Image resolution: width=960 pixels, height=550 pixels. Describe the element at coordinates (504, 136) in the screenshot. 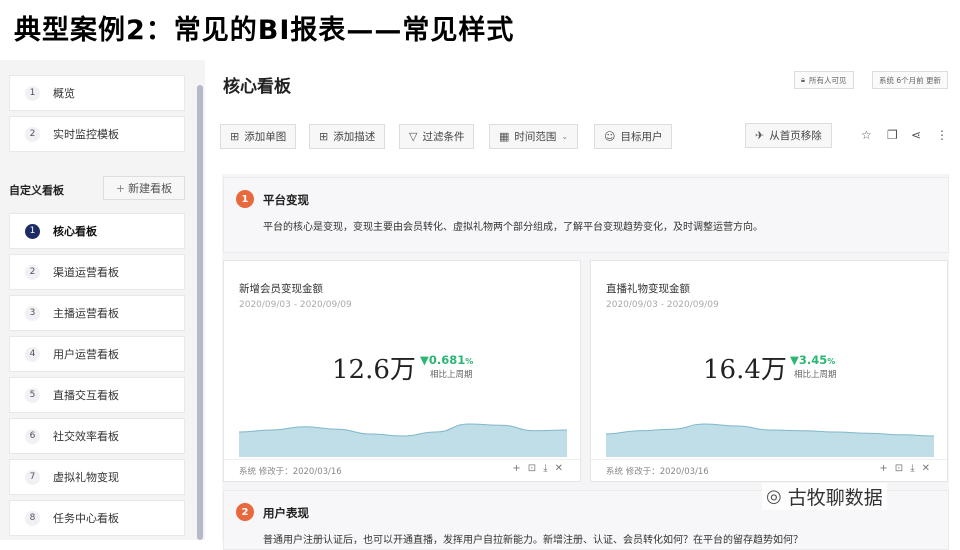

I see `calendar-icon: ▦` at that location.